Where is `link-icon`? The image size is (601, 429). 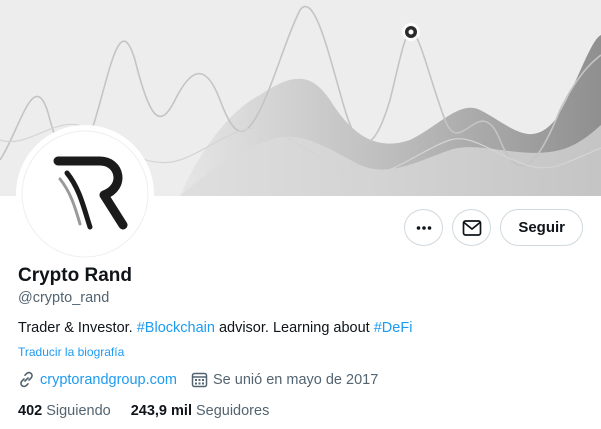 link-icon is located at coordinates (26, 379).